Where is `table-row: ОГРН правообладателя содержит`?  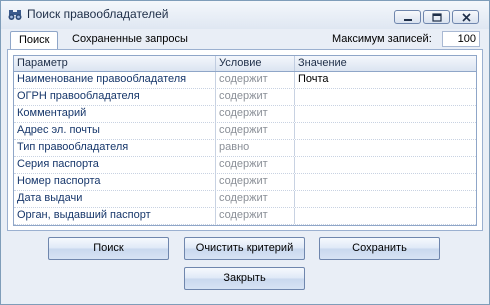
table-row: ОГРН правообладателя содержит is located at coordinates (245, 97).